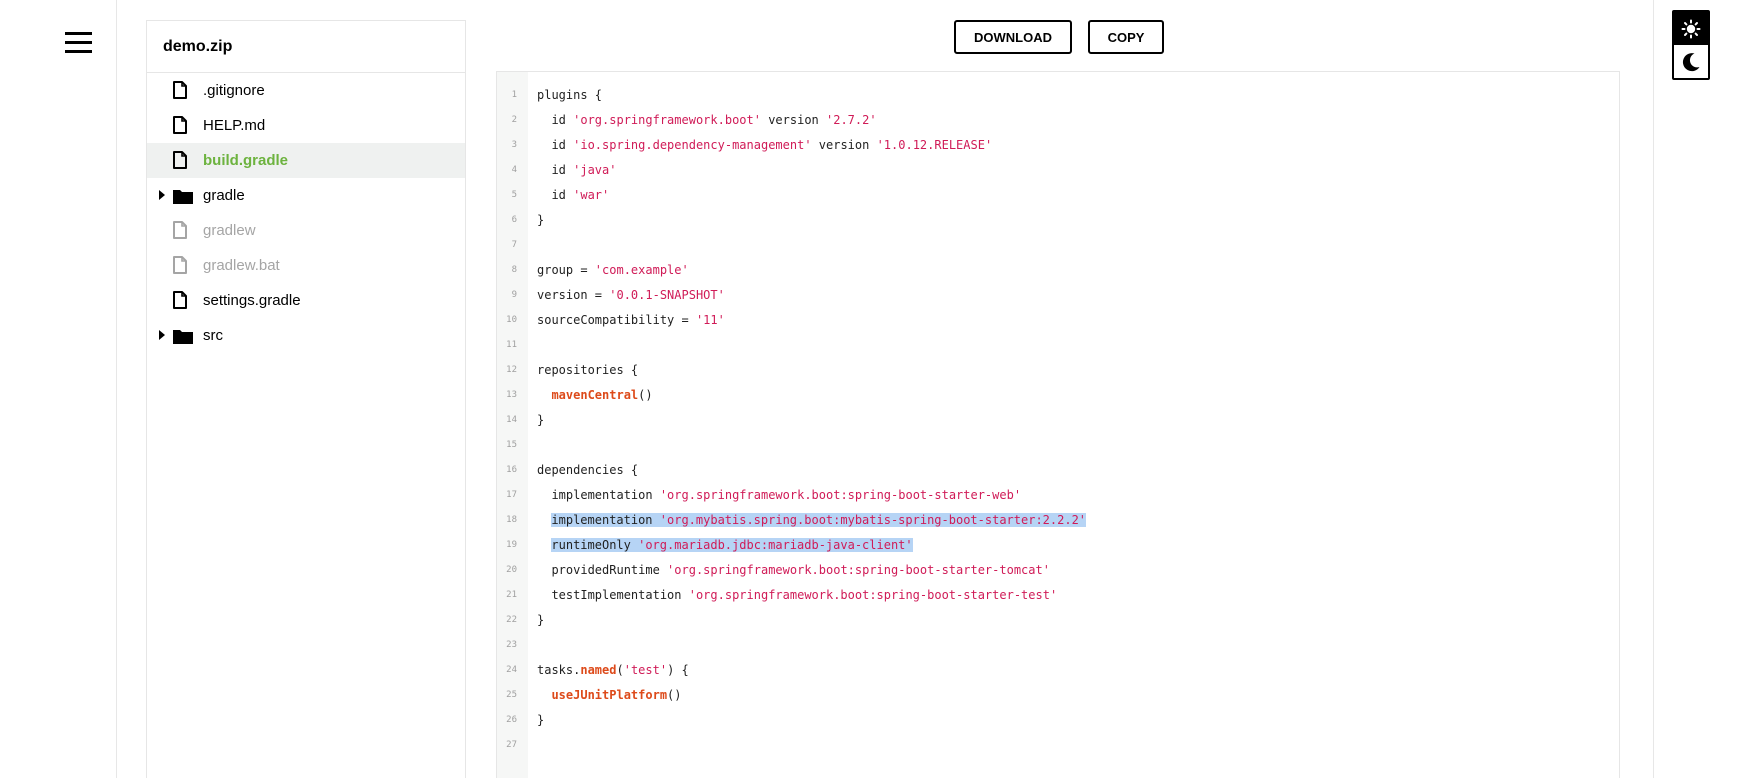  Describe the element at coordinates (1013, 37) in the screenshot. I see `download-button: DOWNLOAD` at that location.